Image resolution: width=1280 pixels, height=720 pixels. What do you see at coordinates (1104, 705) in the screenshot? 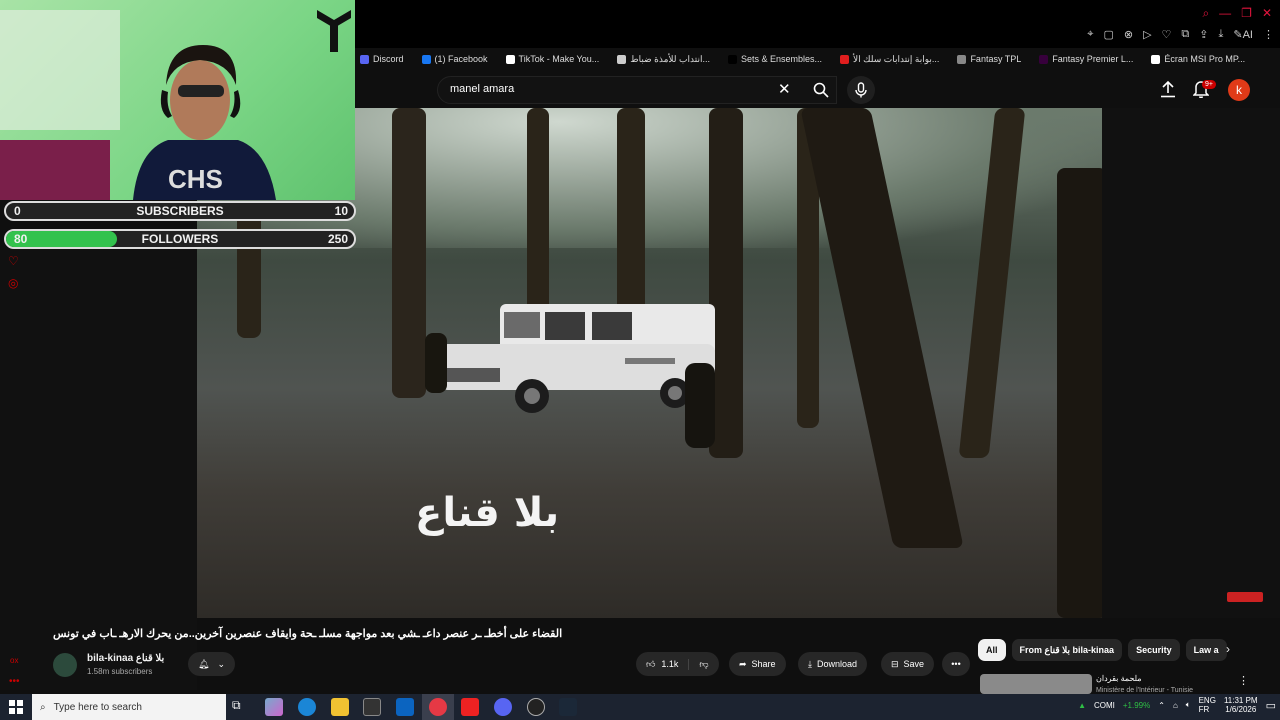
I see `stock-ticker: COMI` at bounding box center [1104, 705].